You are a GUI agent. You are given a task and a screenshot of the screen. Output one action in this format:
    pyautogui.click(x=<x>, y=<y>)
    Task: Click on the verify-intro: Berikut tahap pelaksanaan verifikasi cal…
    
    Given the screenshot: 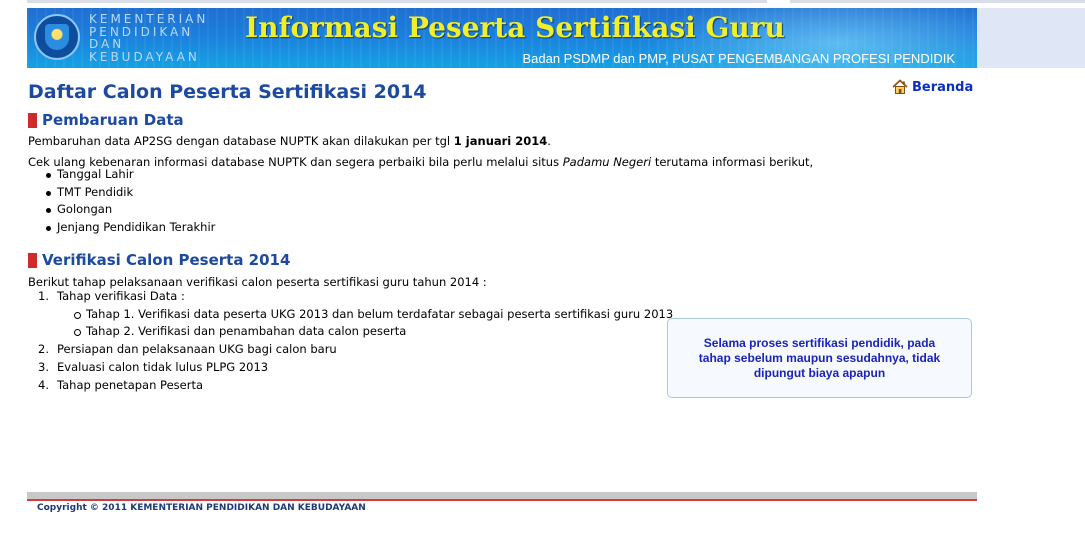 What is the action you would take?
    pyautogui.click(x=257, y=282)
    